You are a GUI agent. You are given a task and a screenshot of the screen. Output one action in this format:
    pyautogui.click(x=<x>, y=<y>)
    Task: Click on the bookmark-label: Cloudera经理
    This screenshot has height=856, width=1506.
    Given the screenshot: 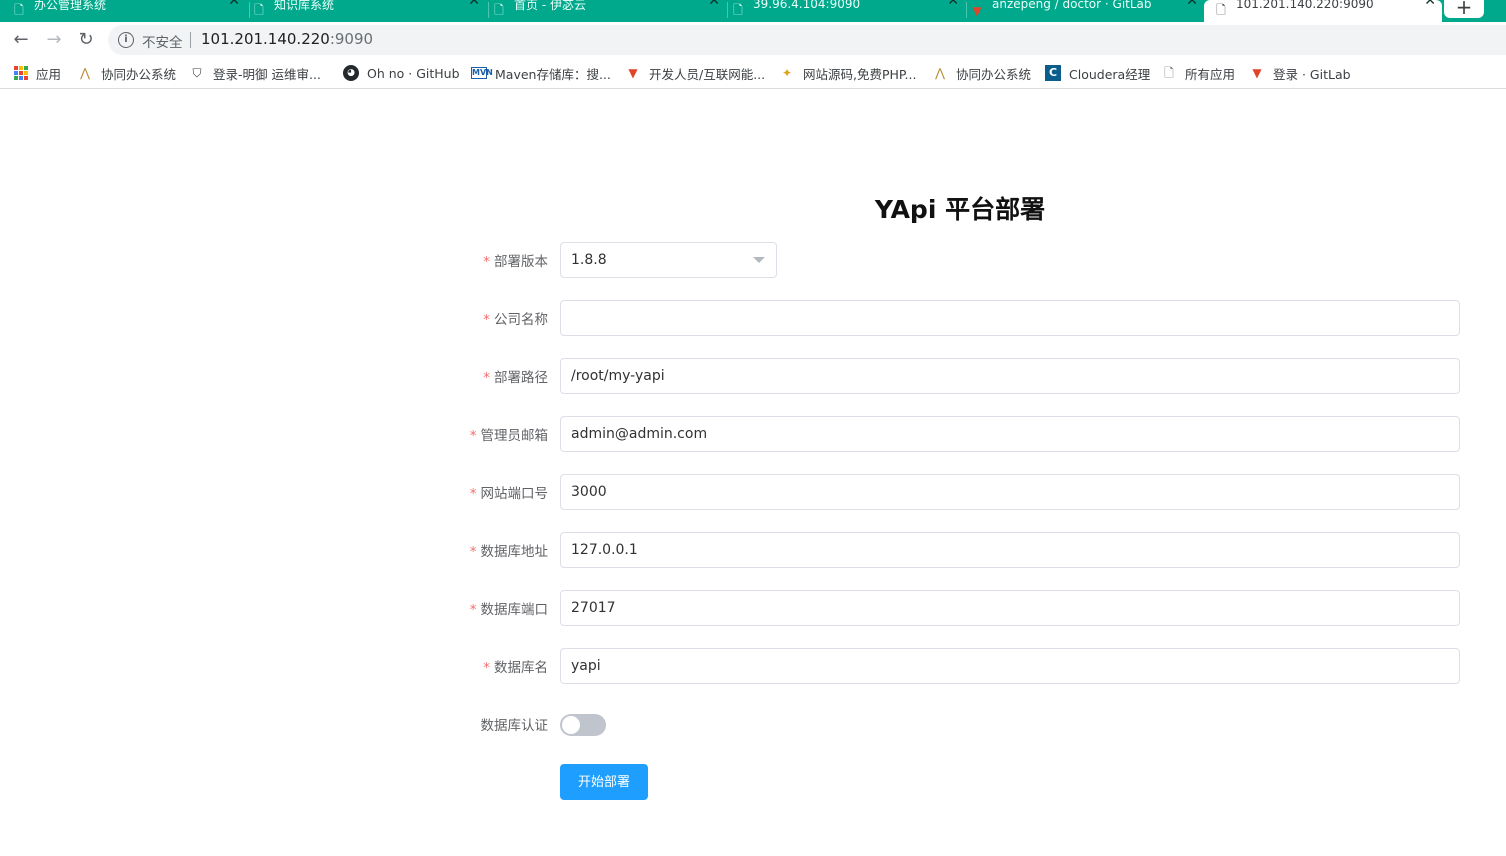 What is the action you would take?
    pyautogui.click(x=1110, y=74)
    